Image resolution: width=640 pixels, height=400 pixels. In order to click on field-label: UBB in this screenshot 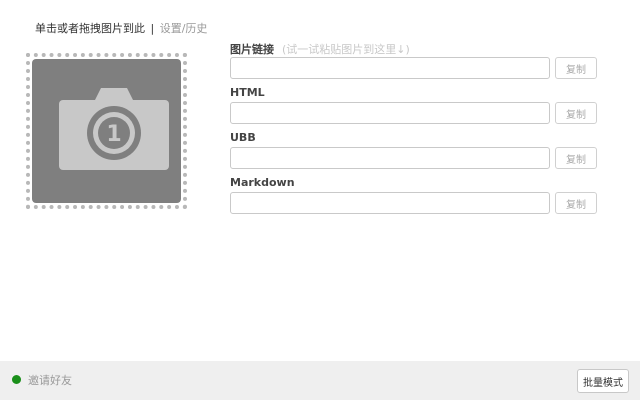, I will do `click(243, 137)`.